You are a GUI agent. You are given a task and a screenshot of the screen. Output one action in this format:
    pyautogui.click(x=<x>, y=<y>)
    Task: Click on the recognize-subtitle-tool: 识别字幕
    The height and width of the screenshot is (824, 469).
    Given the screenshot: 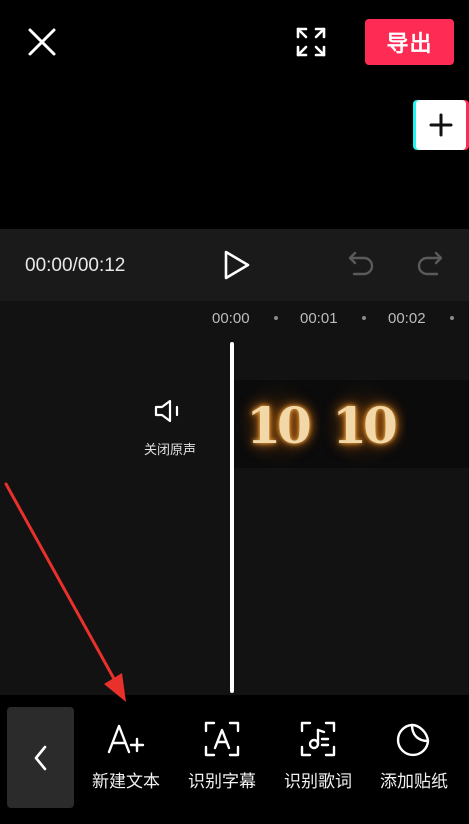 What is the action you would take?
    pyautogui.click(x=222, y=761)
    